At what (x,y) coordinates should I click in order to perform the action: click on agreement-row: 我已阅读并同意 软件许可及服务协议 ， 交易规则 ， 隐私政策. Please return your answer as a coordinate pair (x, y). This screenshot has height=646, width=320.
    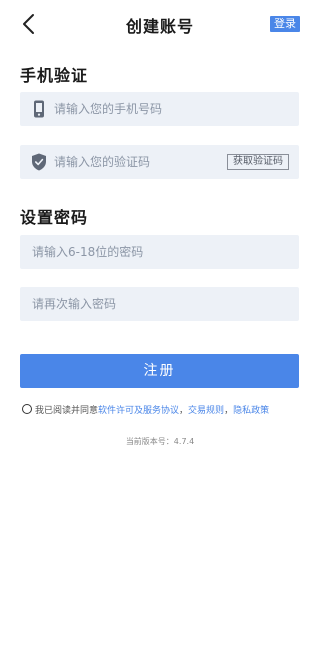
    Looking at the image, I should click on (145, 409).